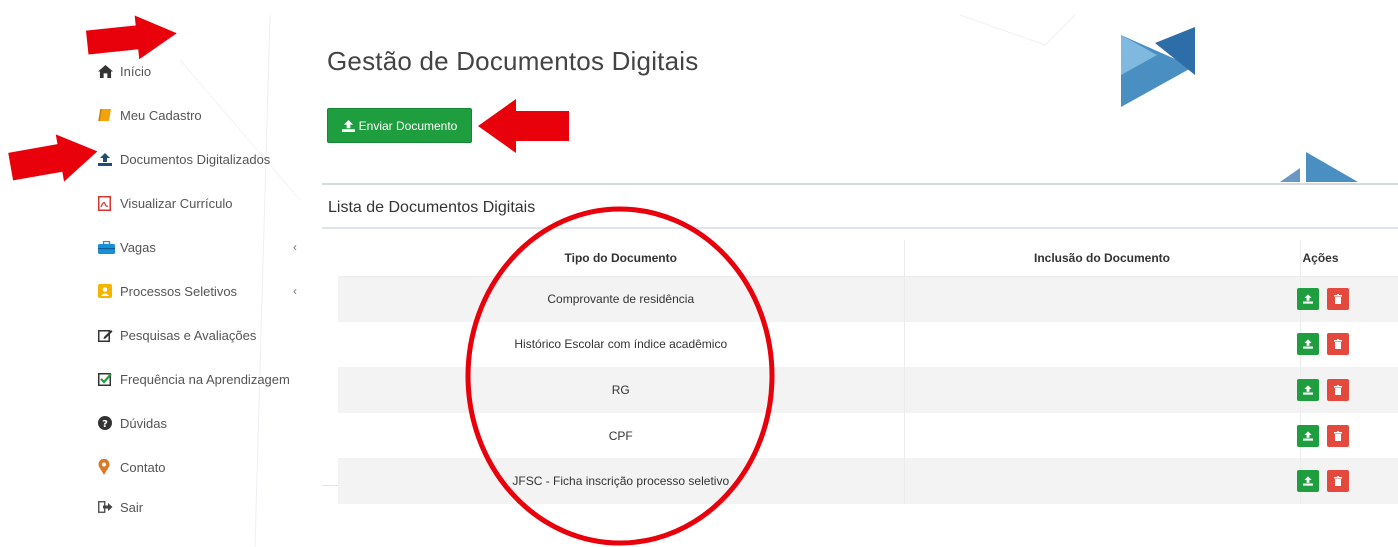 This screenshot has width=1398, height=547. I want to click on book-icon, so click(109, 115).